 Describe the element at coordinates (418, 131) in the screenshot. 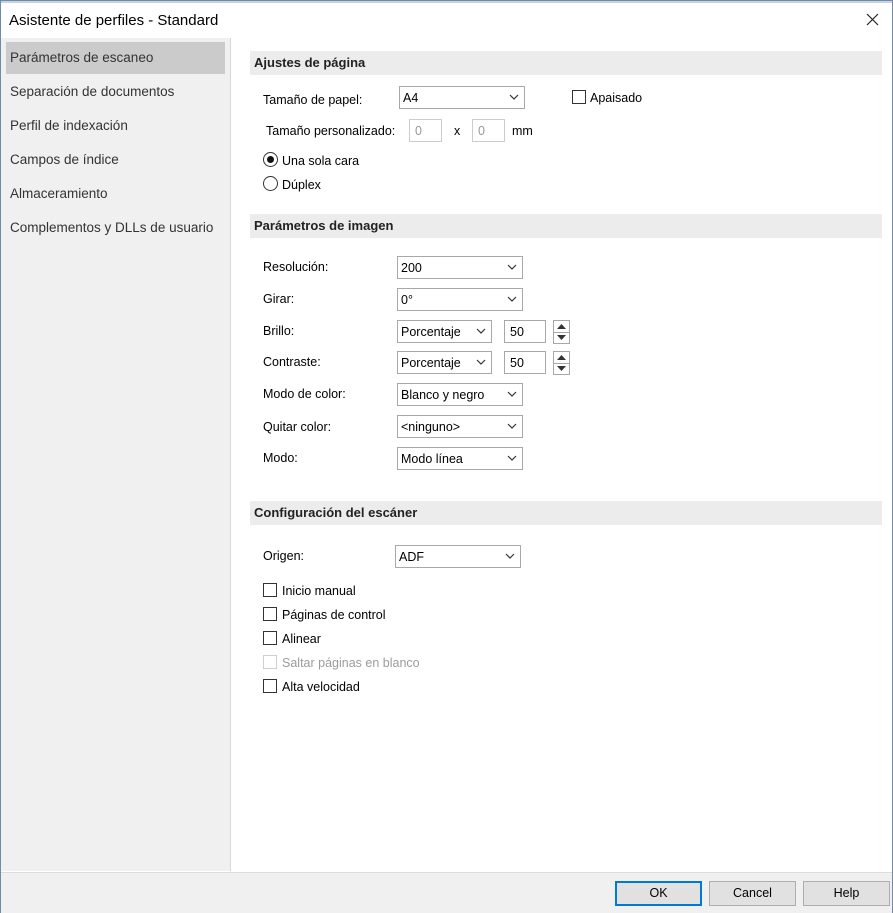

I see `custom-width-value: 0` at that location.